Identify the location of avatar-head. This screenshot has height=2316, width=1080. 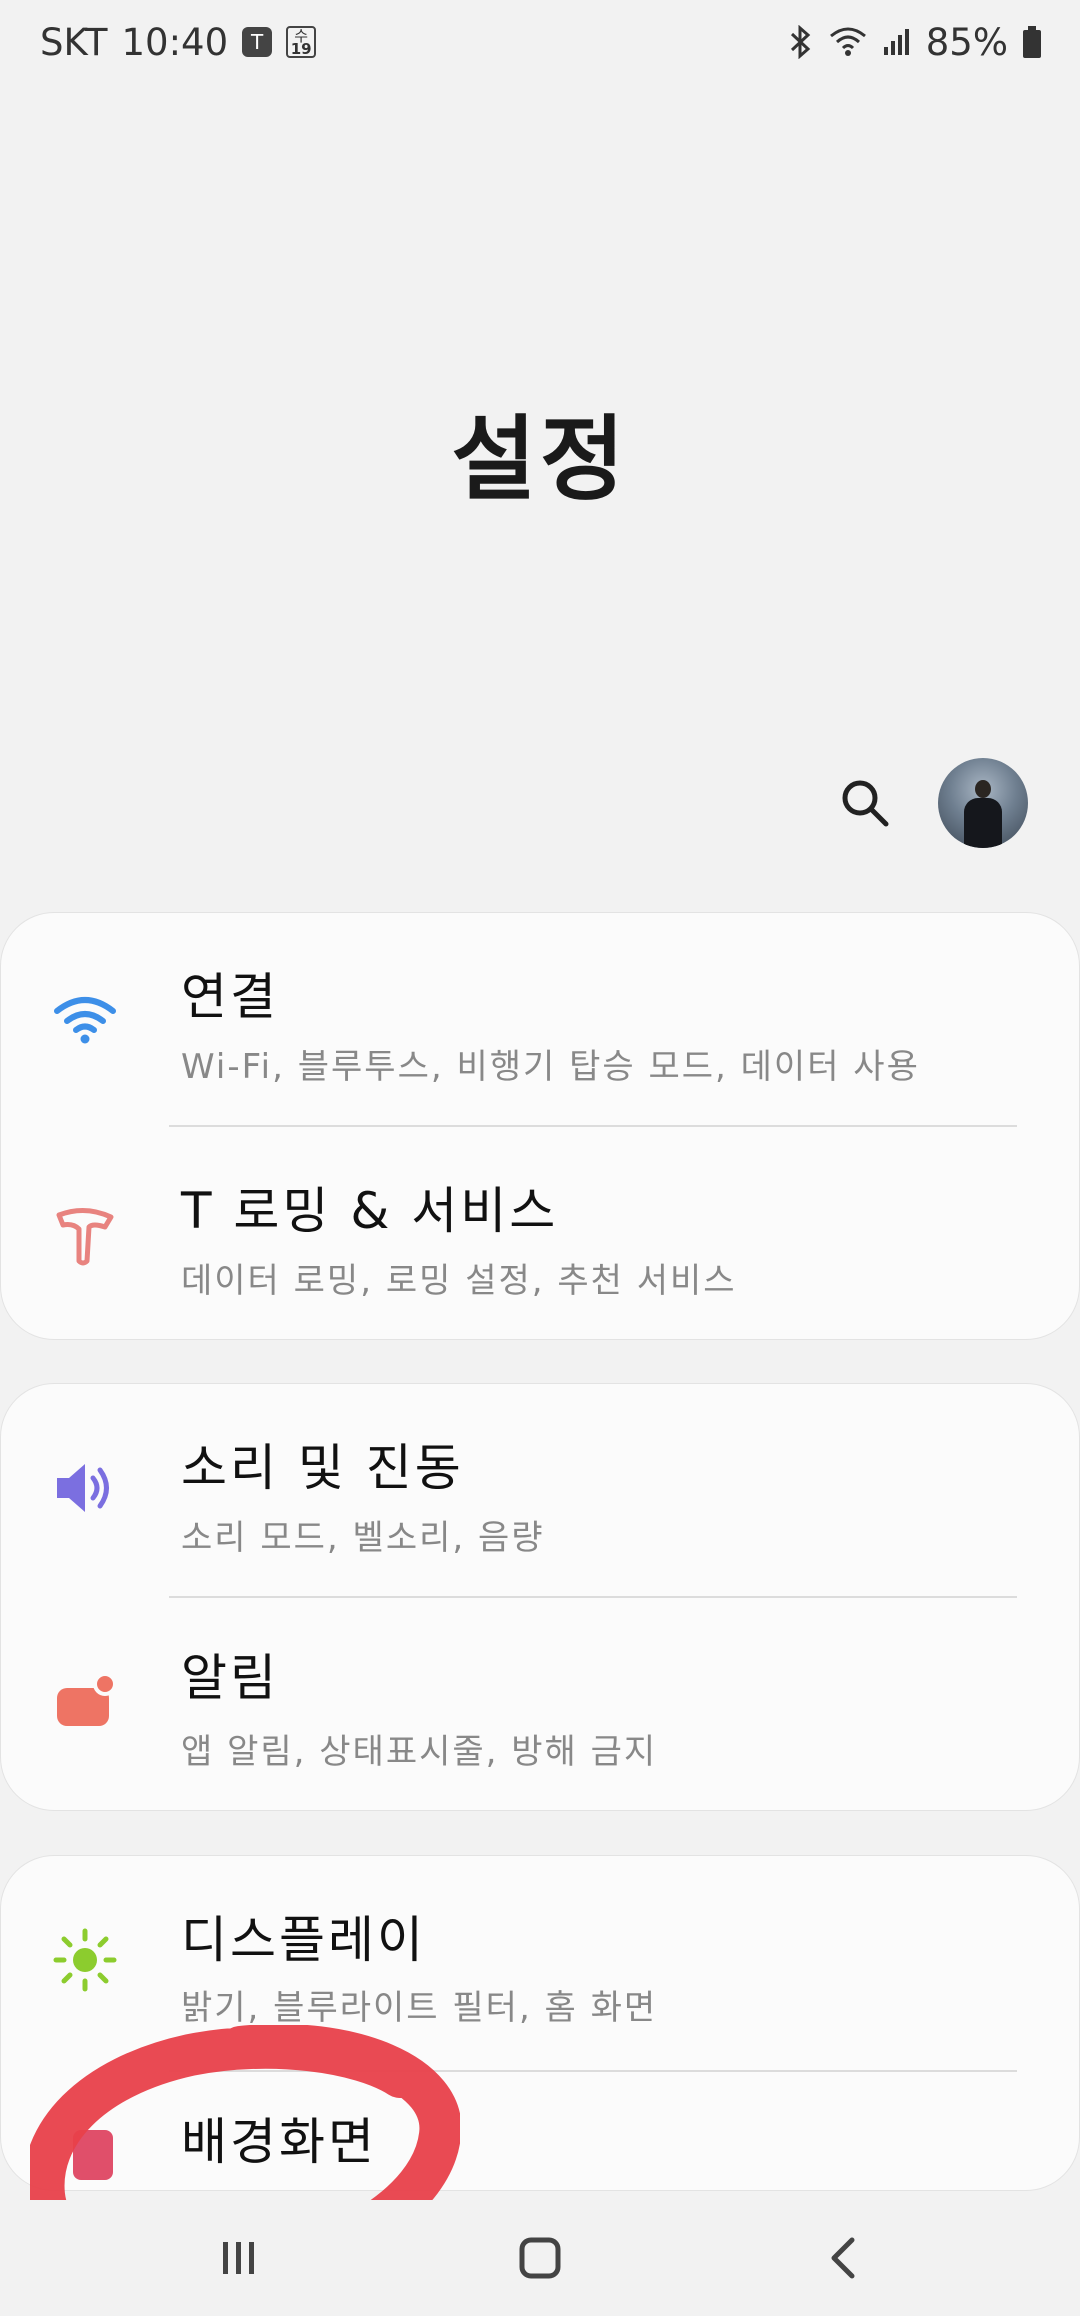
(983, 789).